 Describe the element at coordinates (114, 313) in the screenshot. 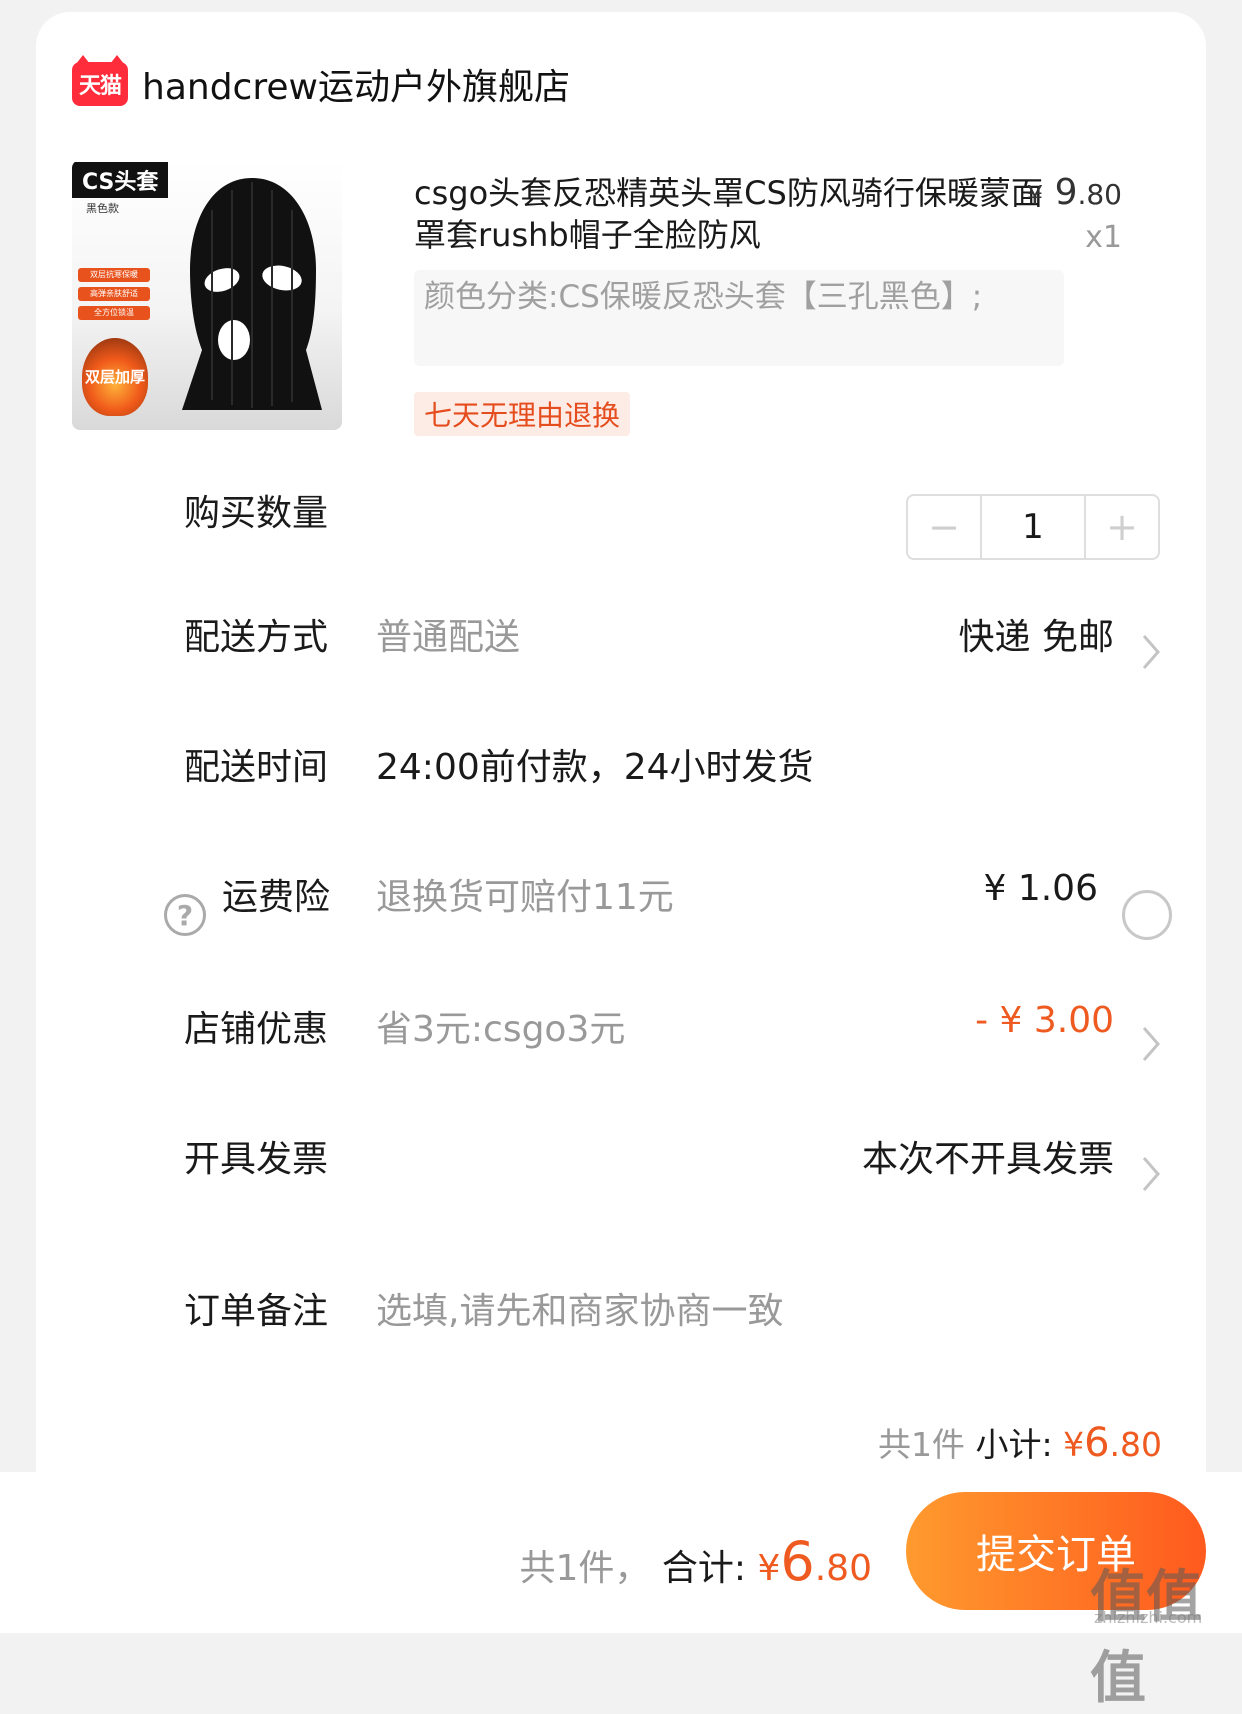

I see `thumb-pill: 全方位锁温` at that location.